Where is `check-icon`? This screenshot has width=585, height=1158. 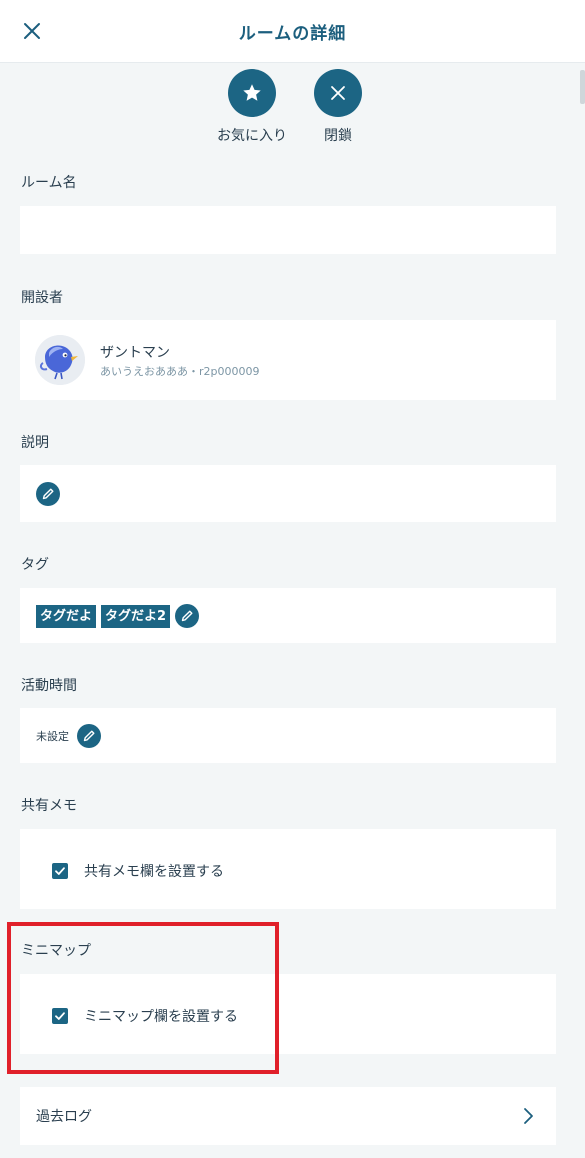
check-icon is located at coordinates (60, 871).